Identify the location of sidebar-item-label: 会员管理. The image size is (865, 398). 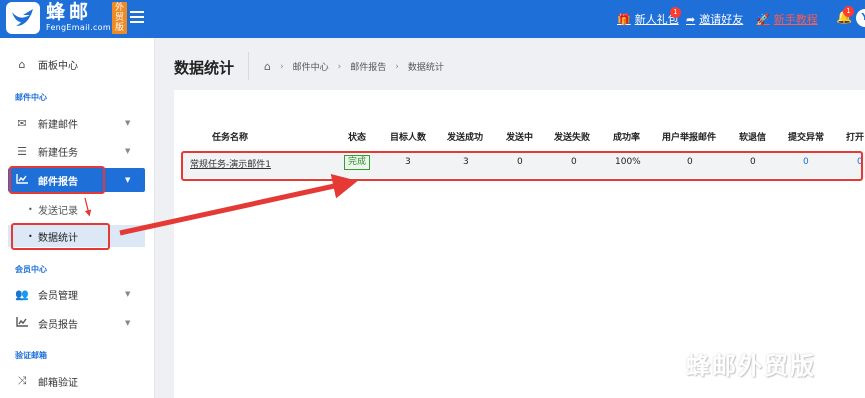
(58, 296).